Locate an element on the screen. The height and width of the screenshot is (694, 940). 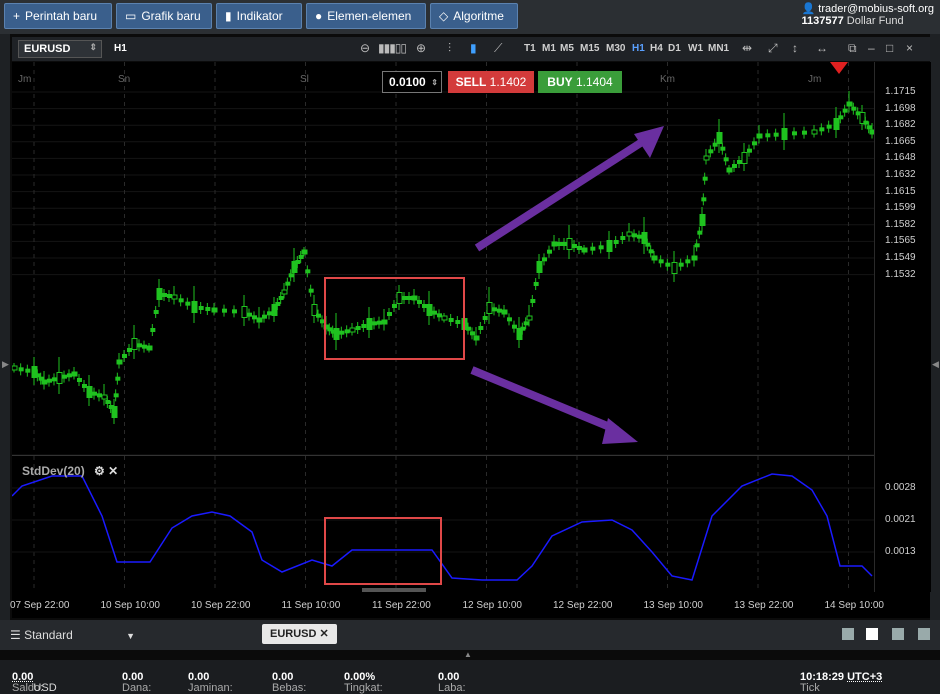
indicator-value-label: 0.0028 is located at coordinates (900, 487).